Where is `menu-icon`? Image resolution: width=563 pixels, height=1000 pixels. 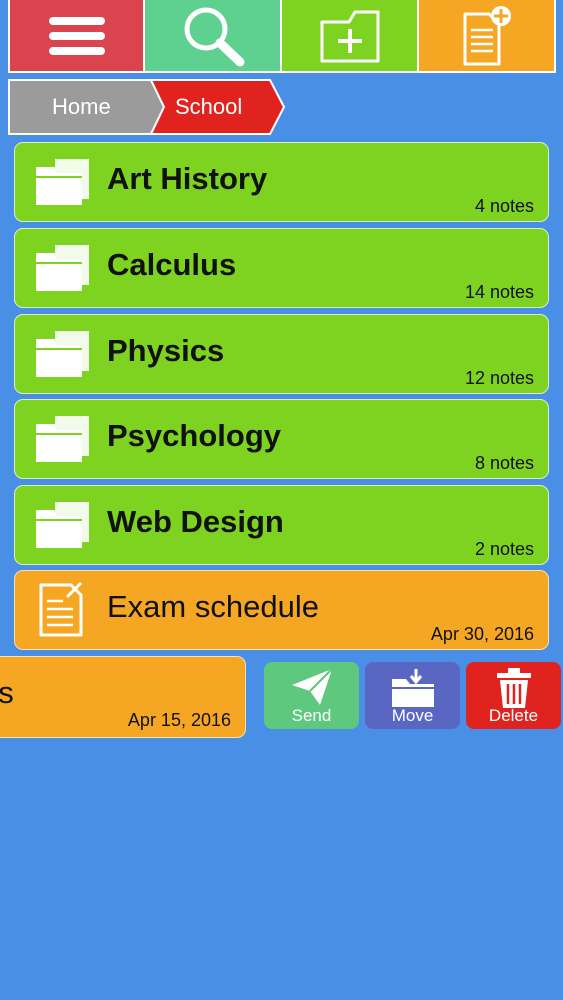
menu-icon is located at coordinates (76, 35).